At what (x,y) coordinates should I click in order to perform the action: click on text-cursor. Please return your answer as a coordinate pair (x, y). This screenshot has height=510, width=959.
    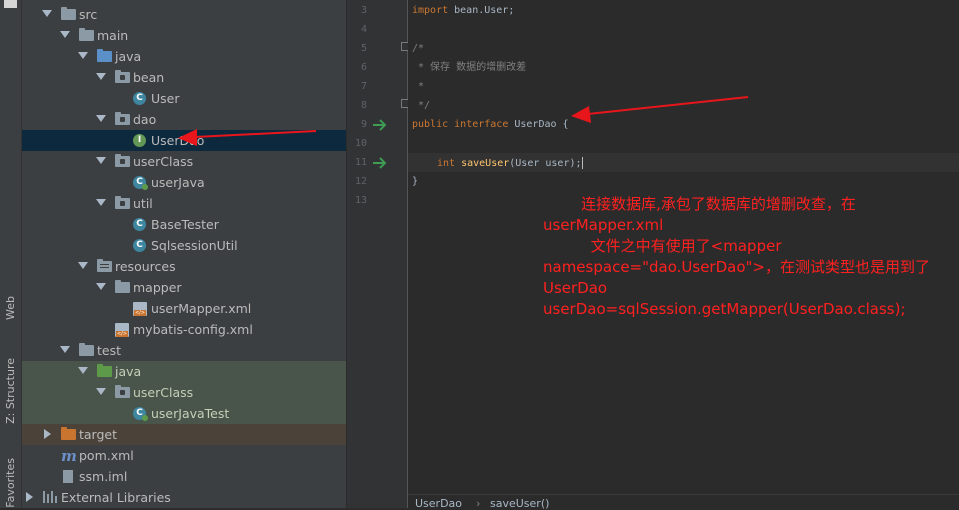
    Looking at the image, I should click on (582, 163).